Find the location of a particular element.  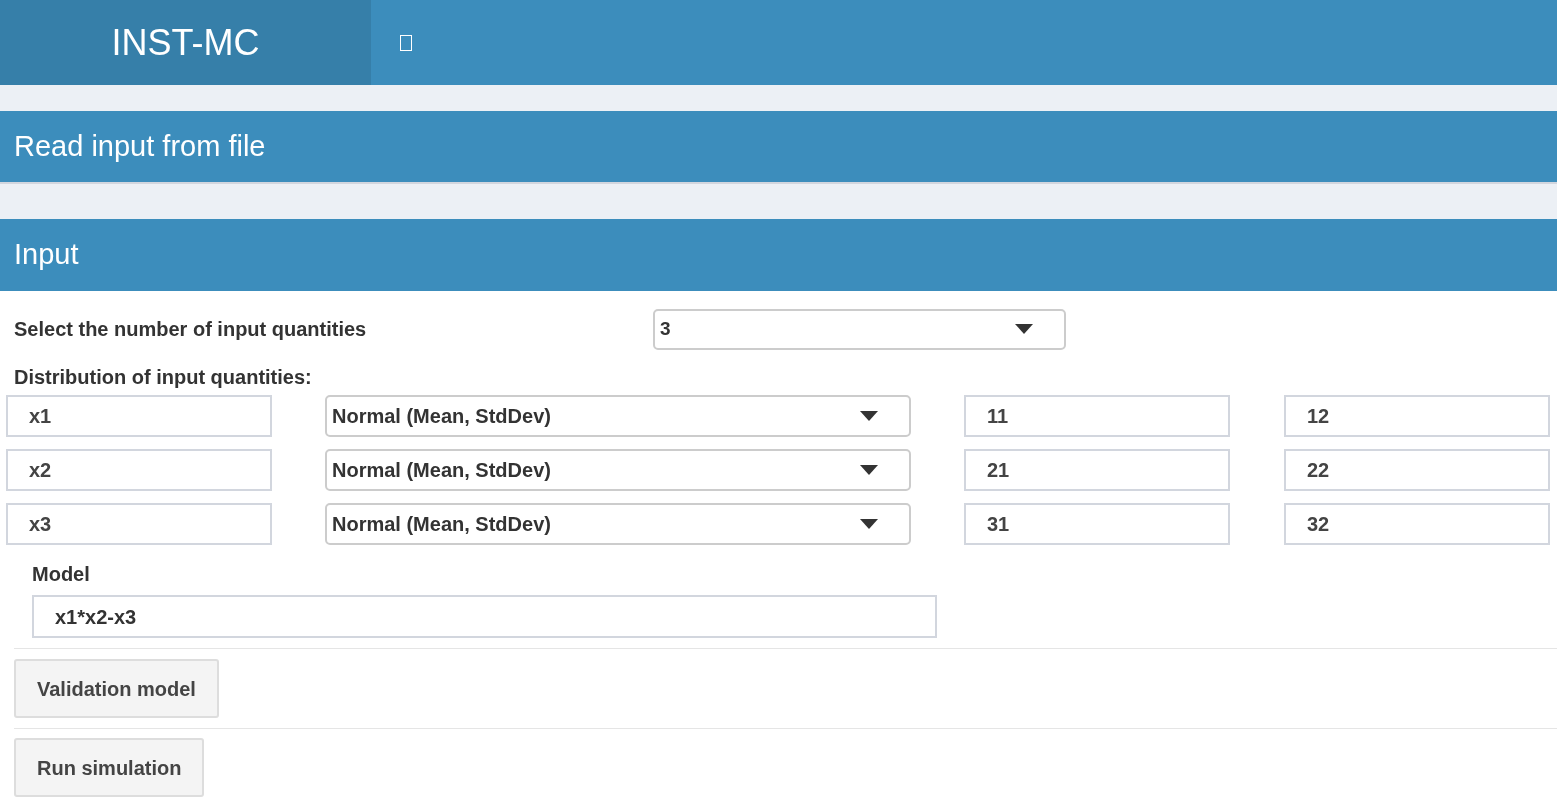

name-input: x3 is located at coordinates (139, 524).